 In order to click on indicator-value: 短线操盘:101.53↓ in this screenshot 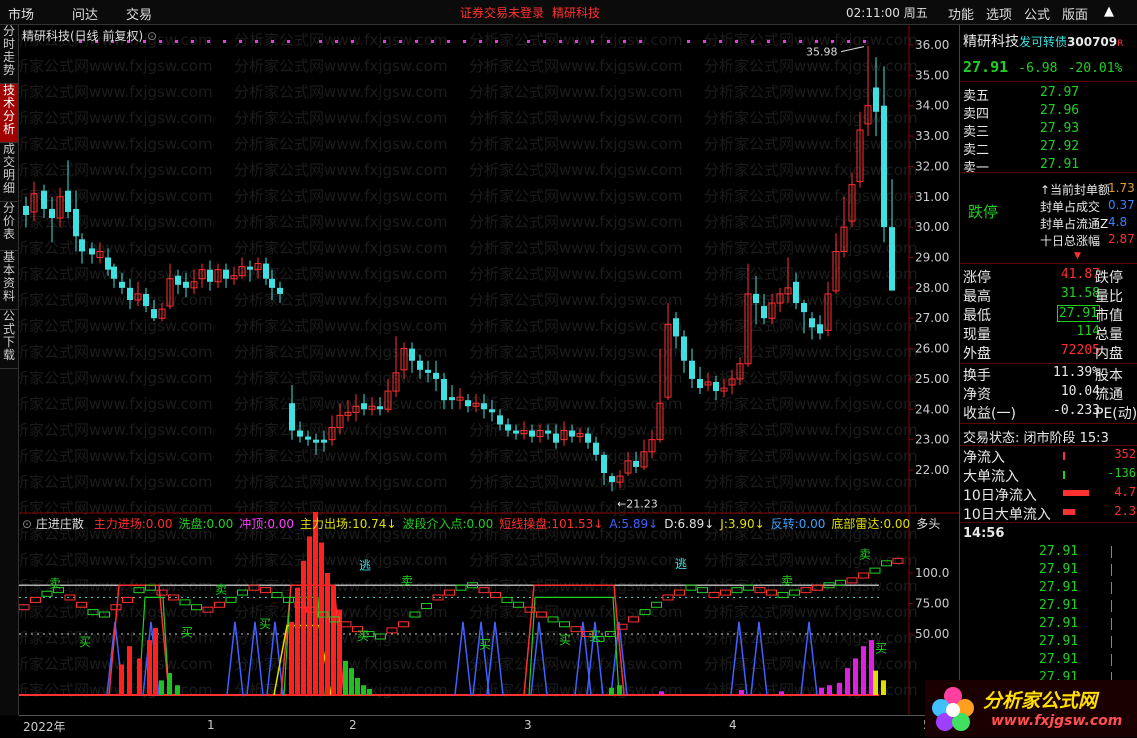, I will do `click(551, 524)`.